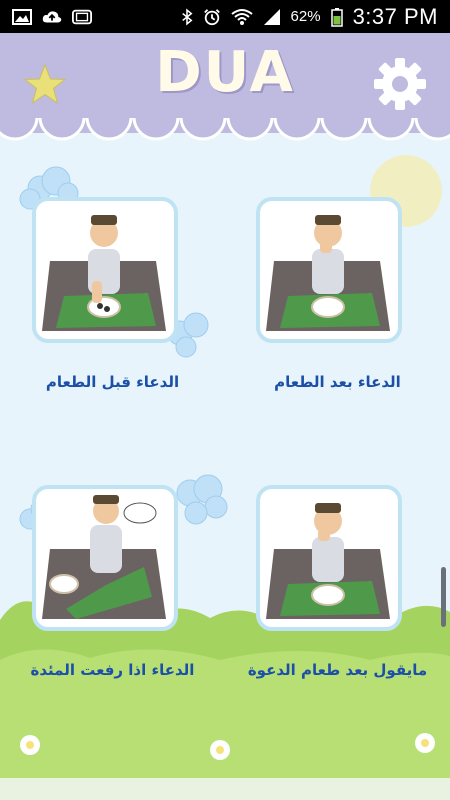  Describe the element at coordinates (328, 273) in the screenshot. I see `boy-after-eating-illustration` at that location.